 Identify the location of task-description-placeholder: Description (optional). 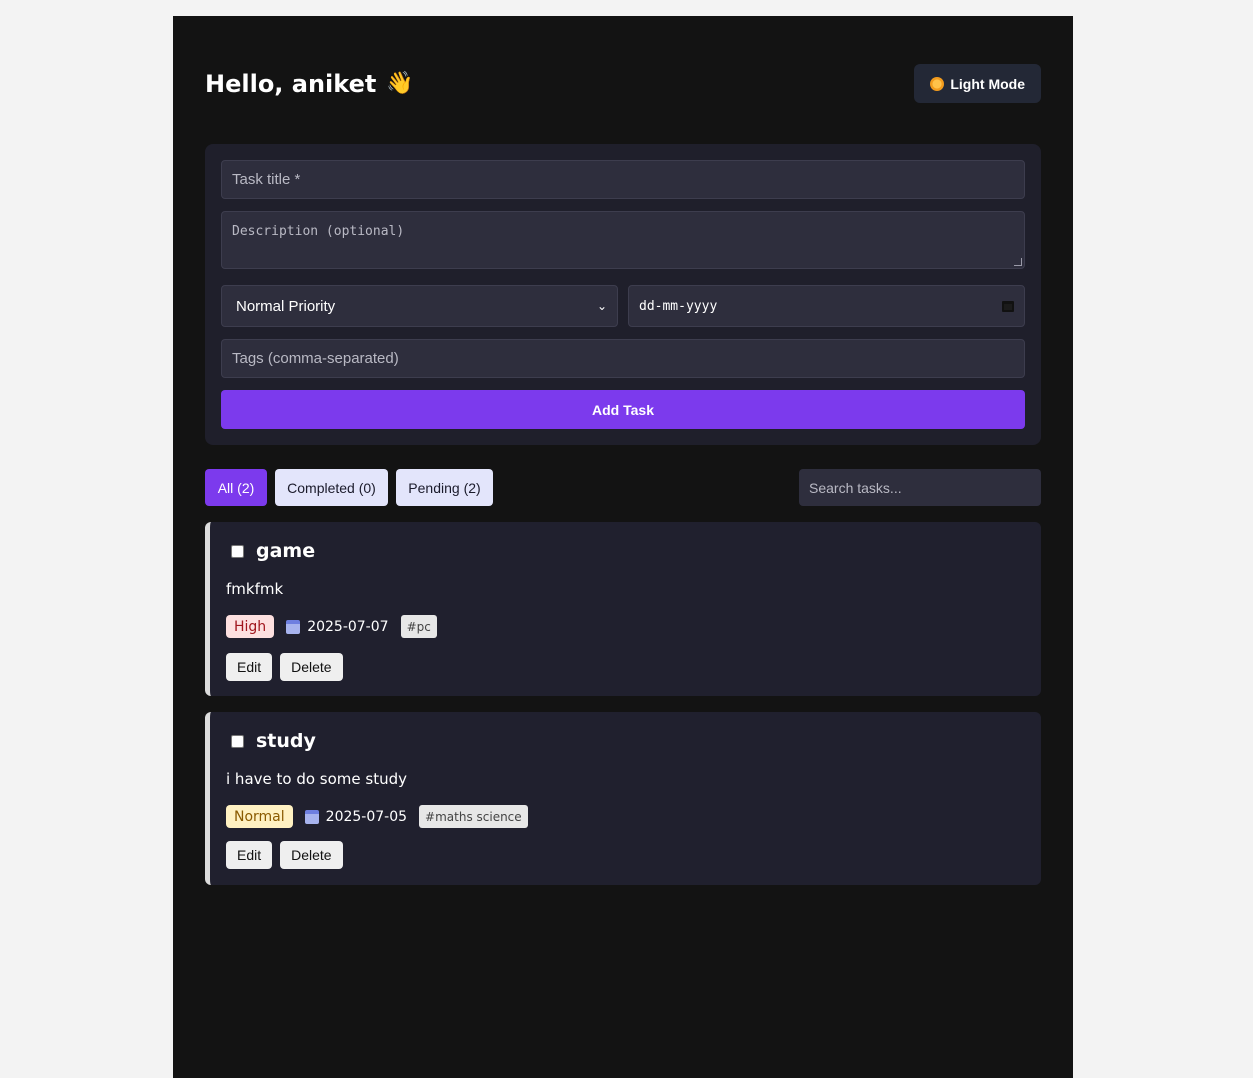
(318, 231).